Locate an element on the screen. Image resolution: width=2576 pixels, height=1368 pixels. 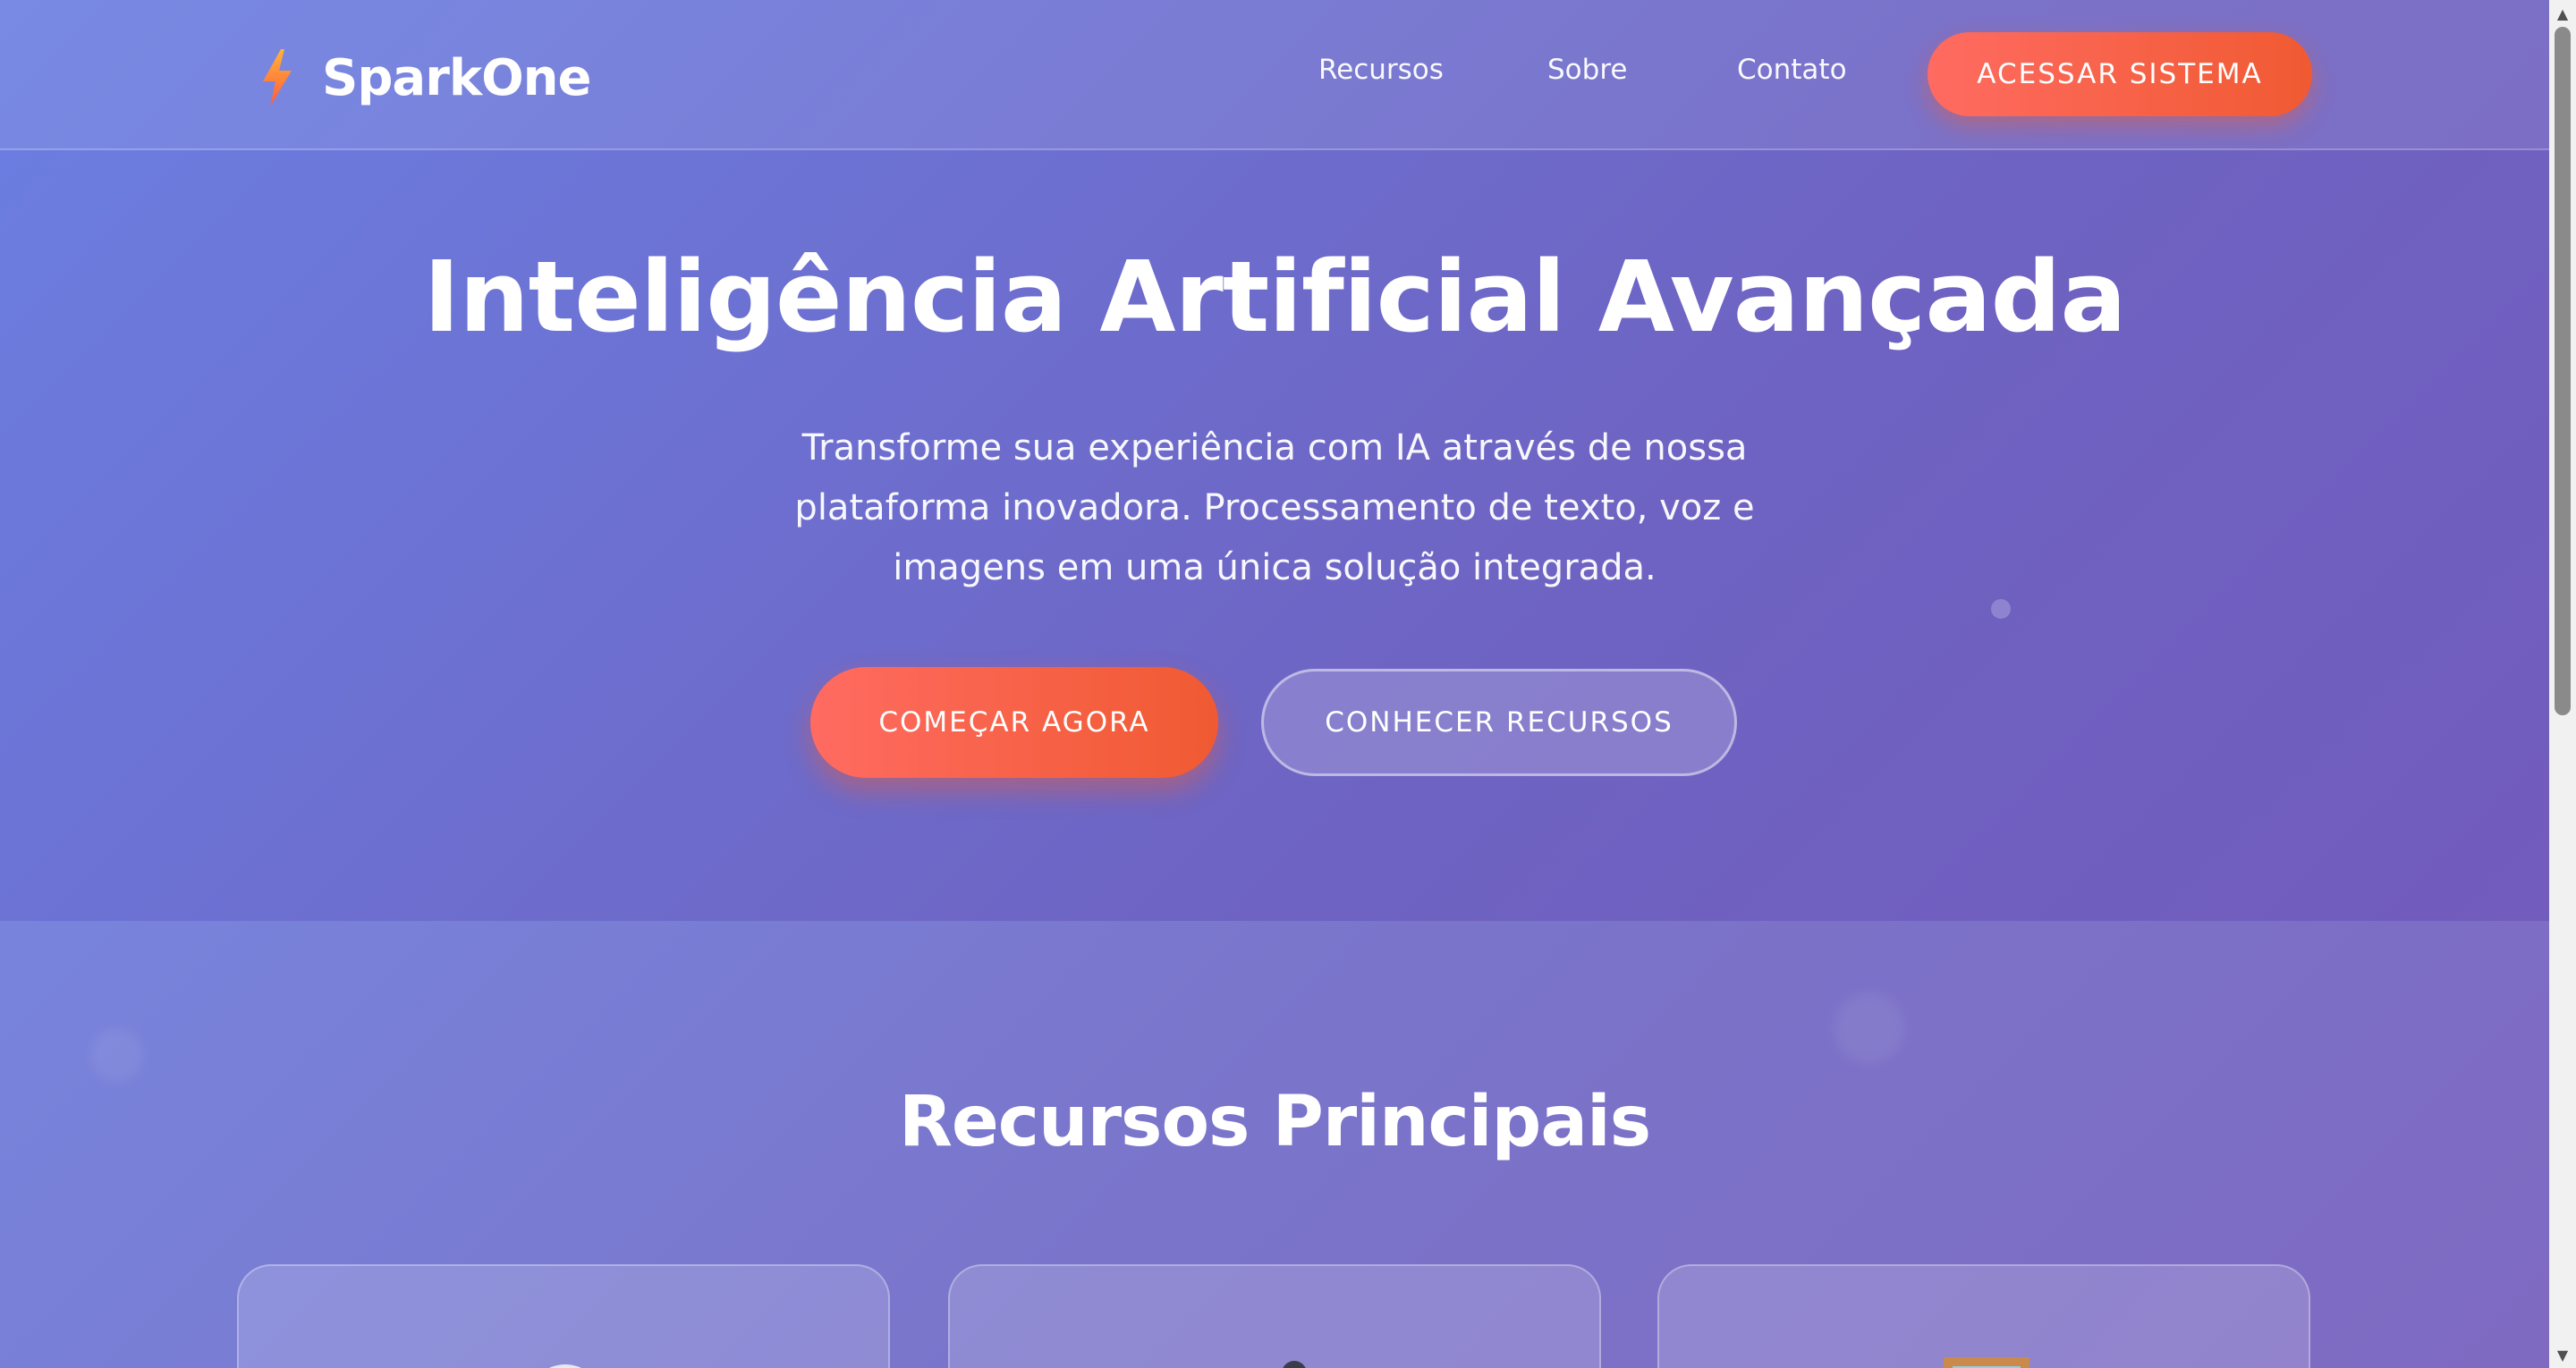
access-system-button: ACESSAR SISTEMA is located at coordinates (2120, 74).